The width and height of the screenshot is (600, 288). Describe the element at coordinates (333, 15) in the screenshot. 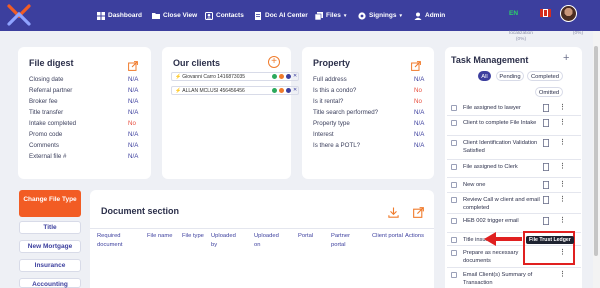

I see `nav-files-label: Files` at that location.